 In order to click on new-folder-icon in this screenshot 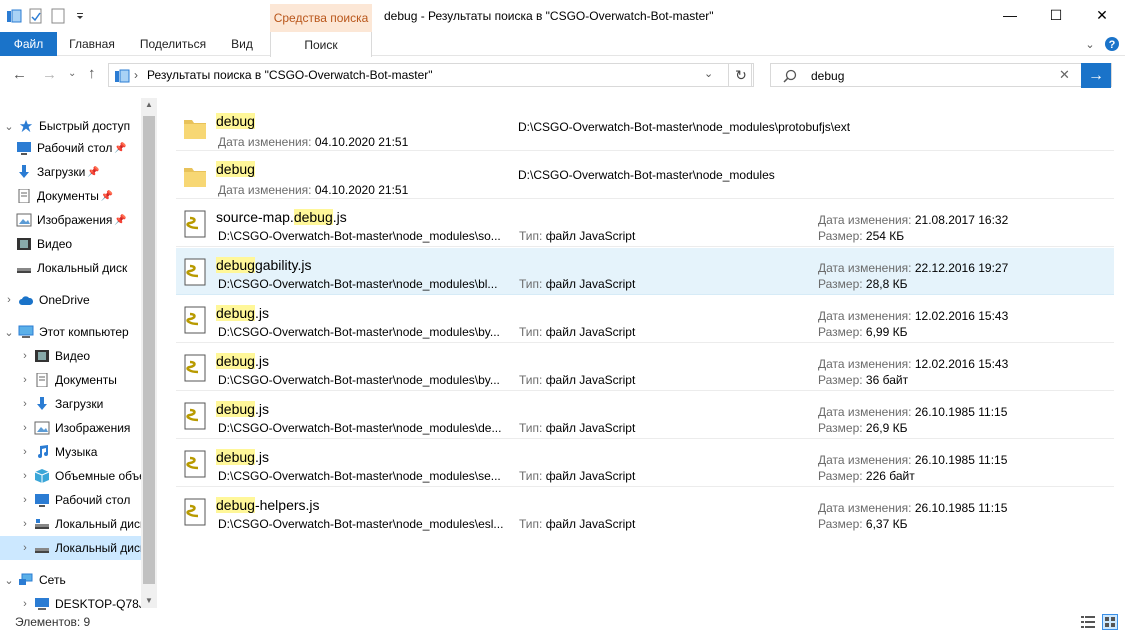, I will do `click(58, 16)`.